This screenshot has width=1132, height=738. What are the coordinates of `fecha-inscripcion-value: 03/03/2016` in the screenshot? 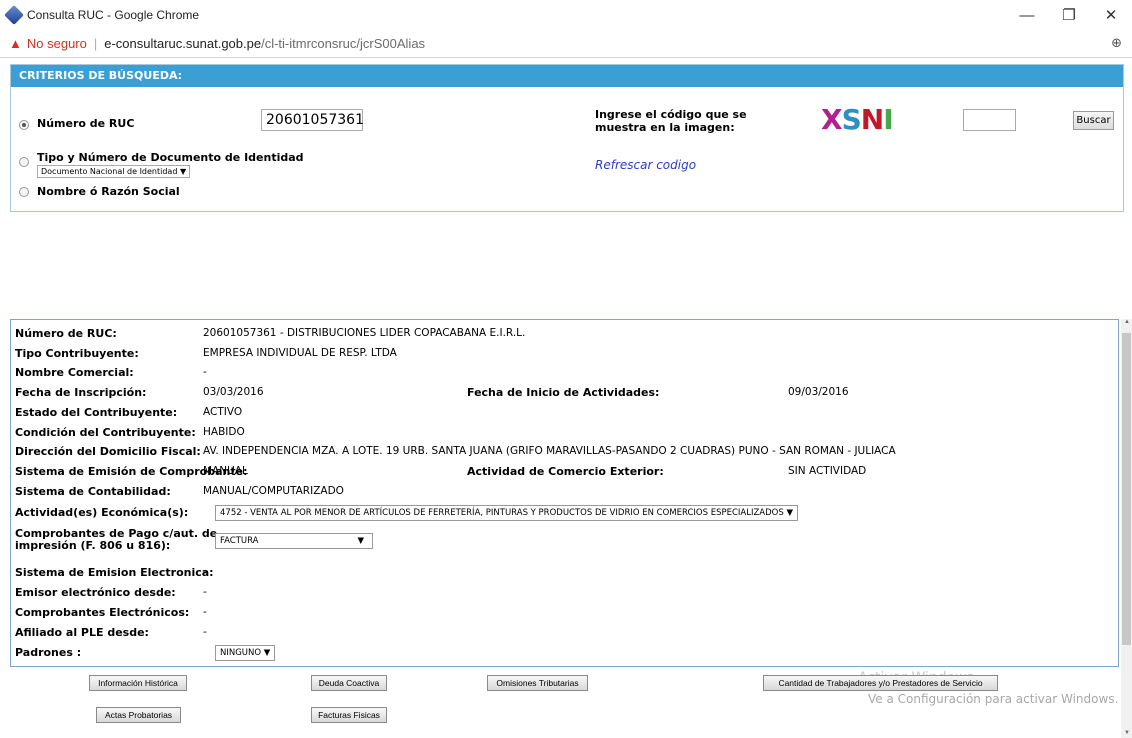 It's located at (233, 392).